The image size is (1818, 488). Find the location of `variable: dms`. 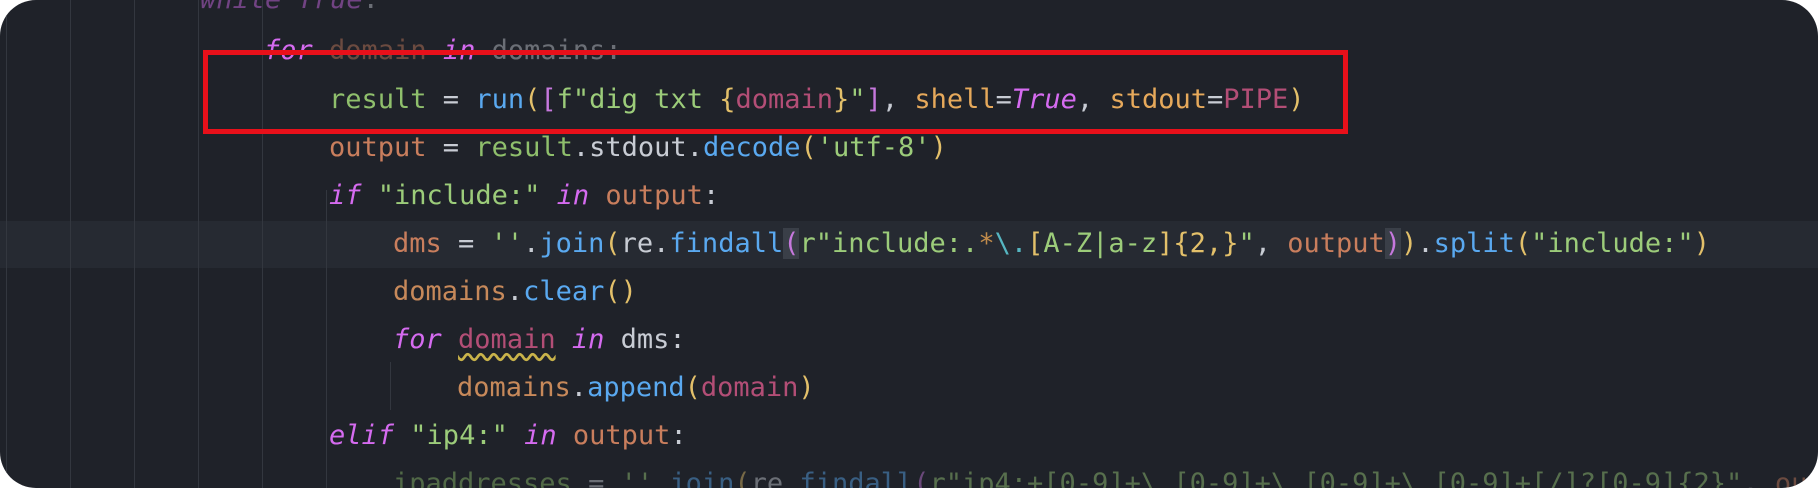

variable: dms is located at coordinates (417, 243).